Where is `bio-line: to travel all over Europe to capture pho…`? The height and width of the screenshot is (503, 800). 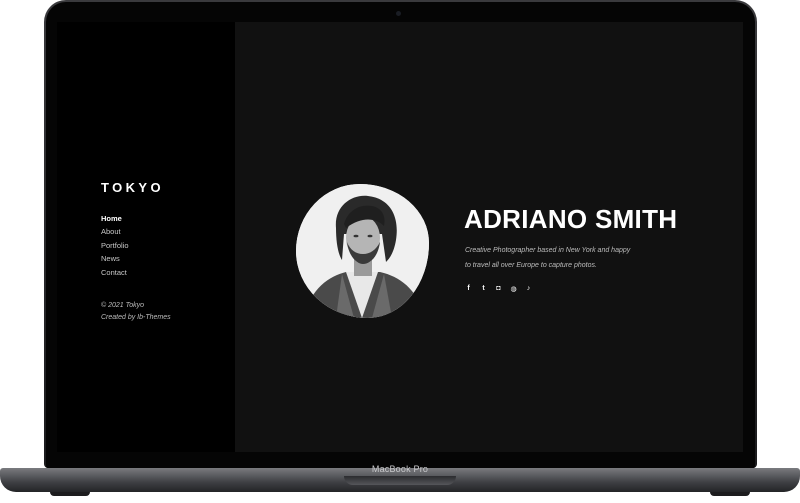 bio-line: to travel all over Europe to capture pho… is located at coordinates (531, 265).